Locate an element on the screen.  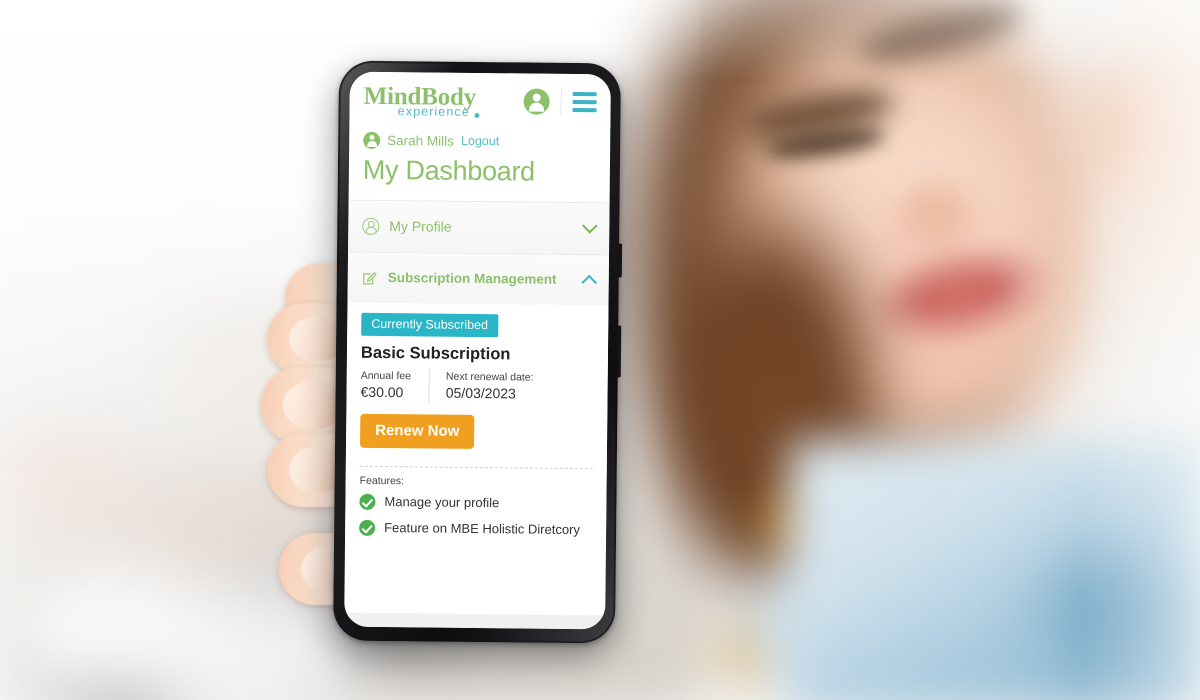
feature-text: Manage your profile is located at coordinates (442, 502).